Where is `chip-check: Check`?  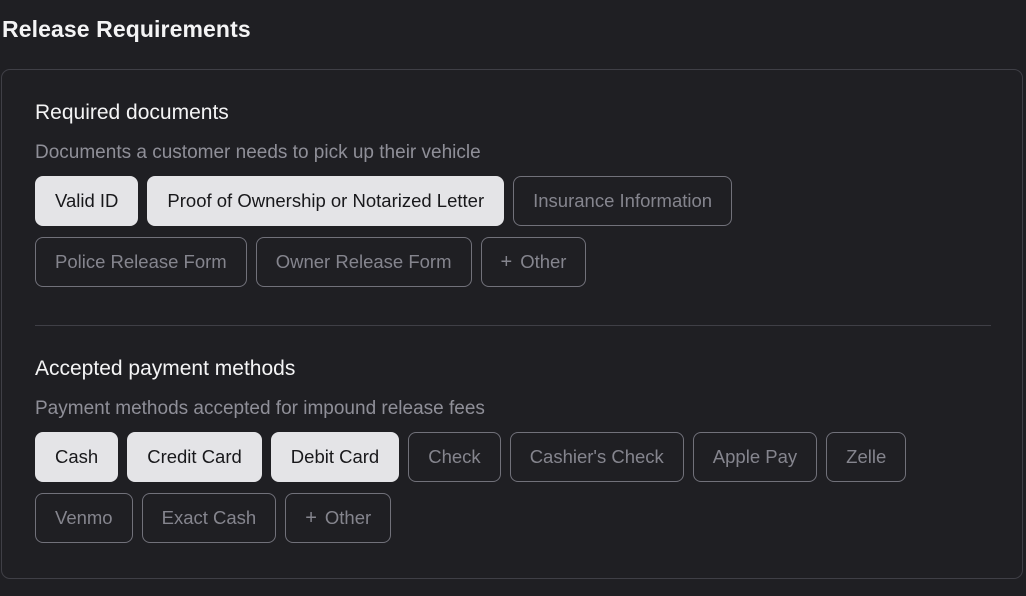
chip-check: Check is located at coordinates (454, 457).